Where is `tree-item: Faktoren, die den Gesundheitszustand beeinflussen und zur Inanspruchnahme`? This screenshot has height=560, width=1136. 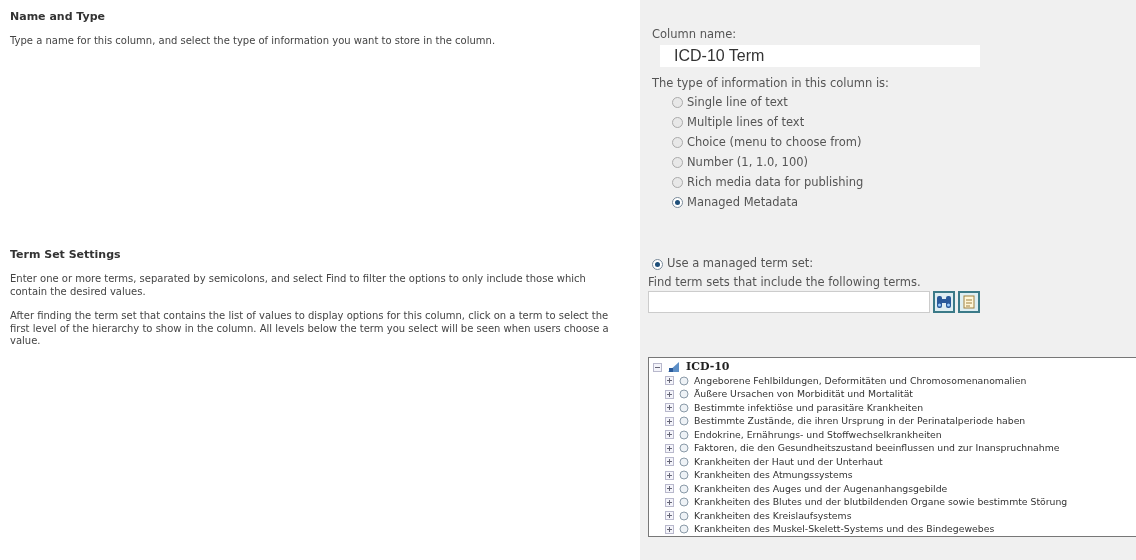
tree-item: Faktoren, die den Gesundheitszustand beeinflussen und zur Inanspruchnahme is located at coordinates (877, 448).